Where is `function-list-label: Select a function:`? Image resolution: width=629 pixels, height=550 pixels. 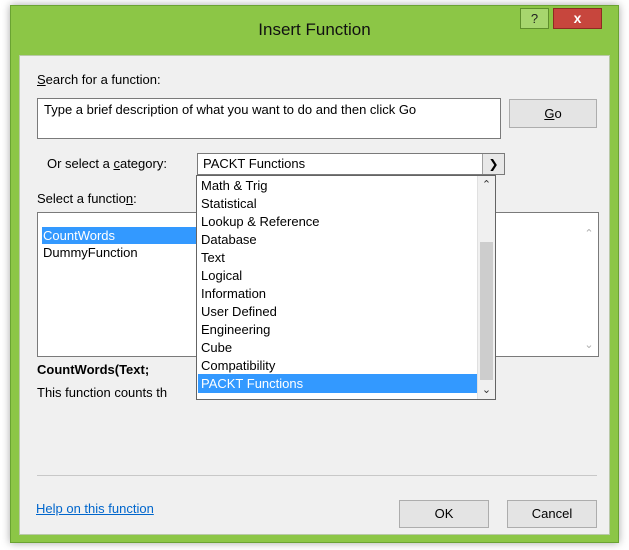 function-list-label: Select a function: is located at coordinates (87, 198).